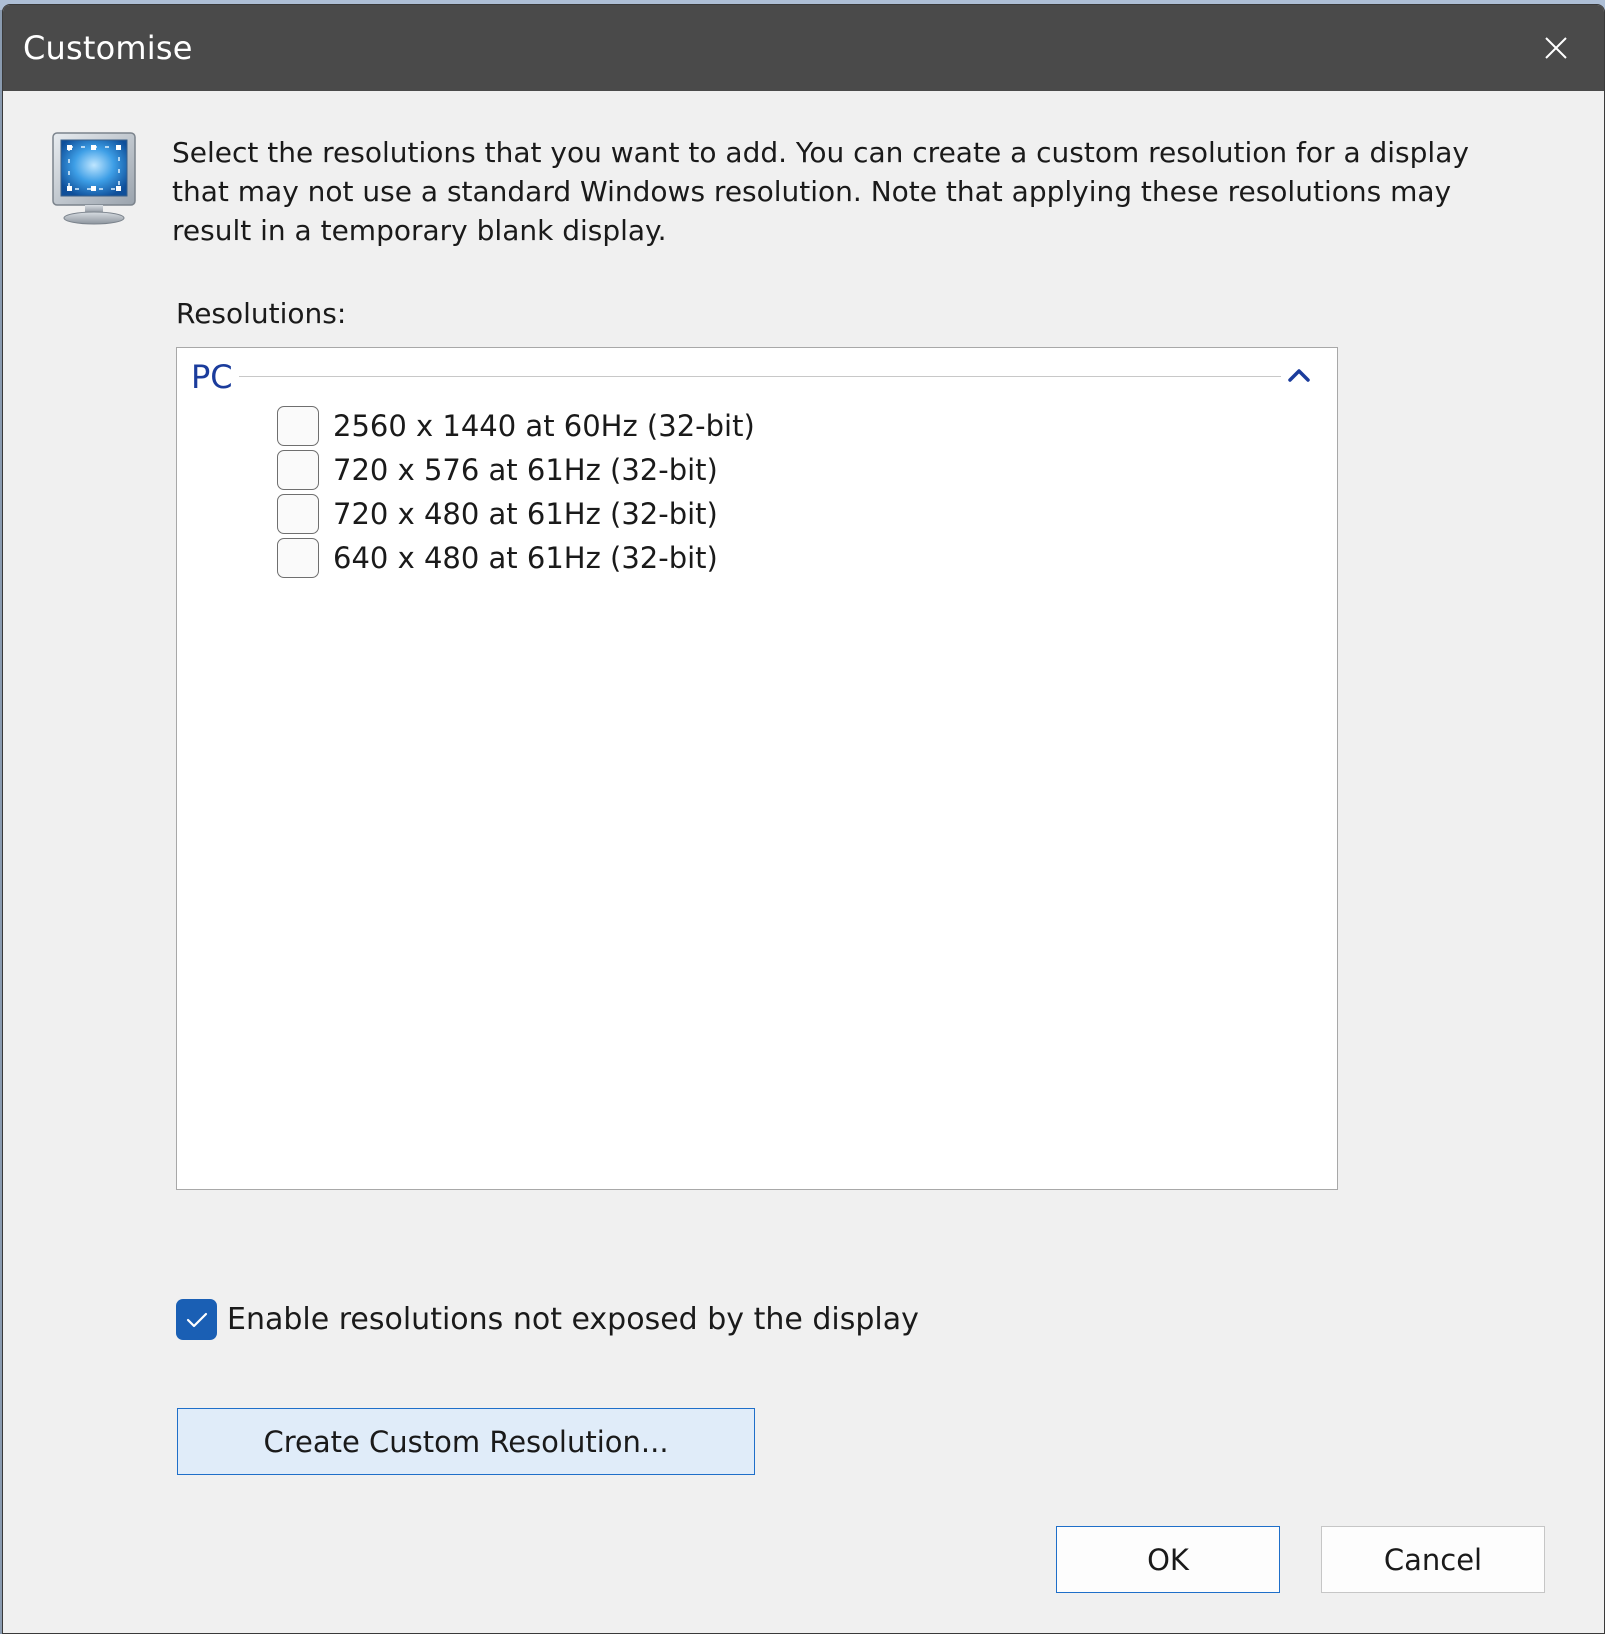 This screenshot has height=1634, width=1605. I want to click on cancel-button: Cancel, so click(1433, 1559).